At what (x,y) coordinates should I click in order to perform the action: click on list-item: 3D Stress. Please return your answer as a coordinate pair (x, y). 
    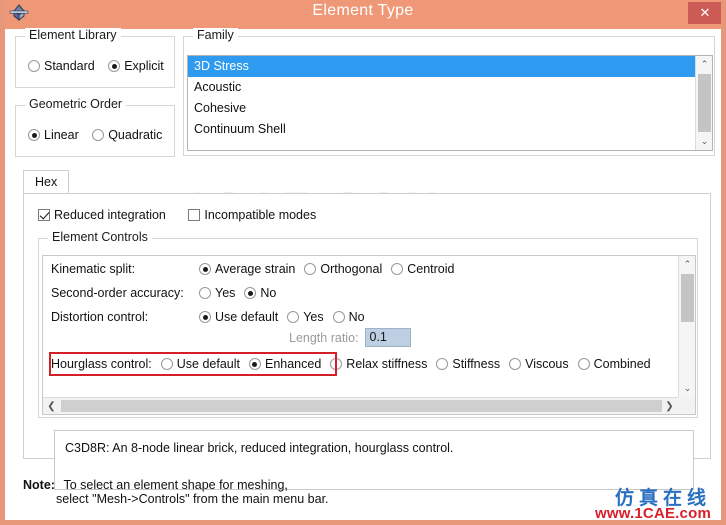
    Looking at the image, I should click on (450, 66).